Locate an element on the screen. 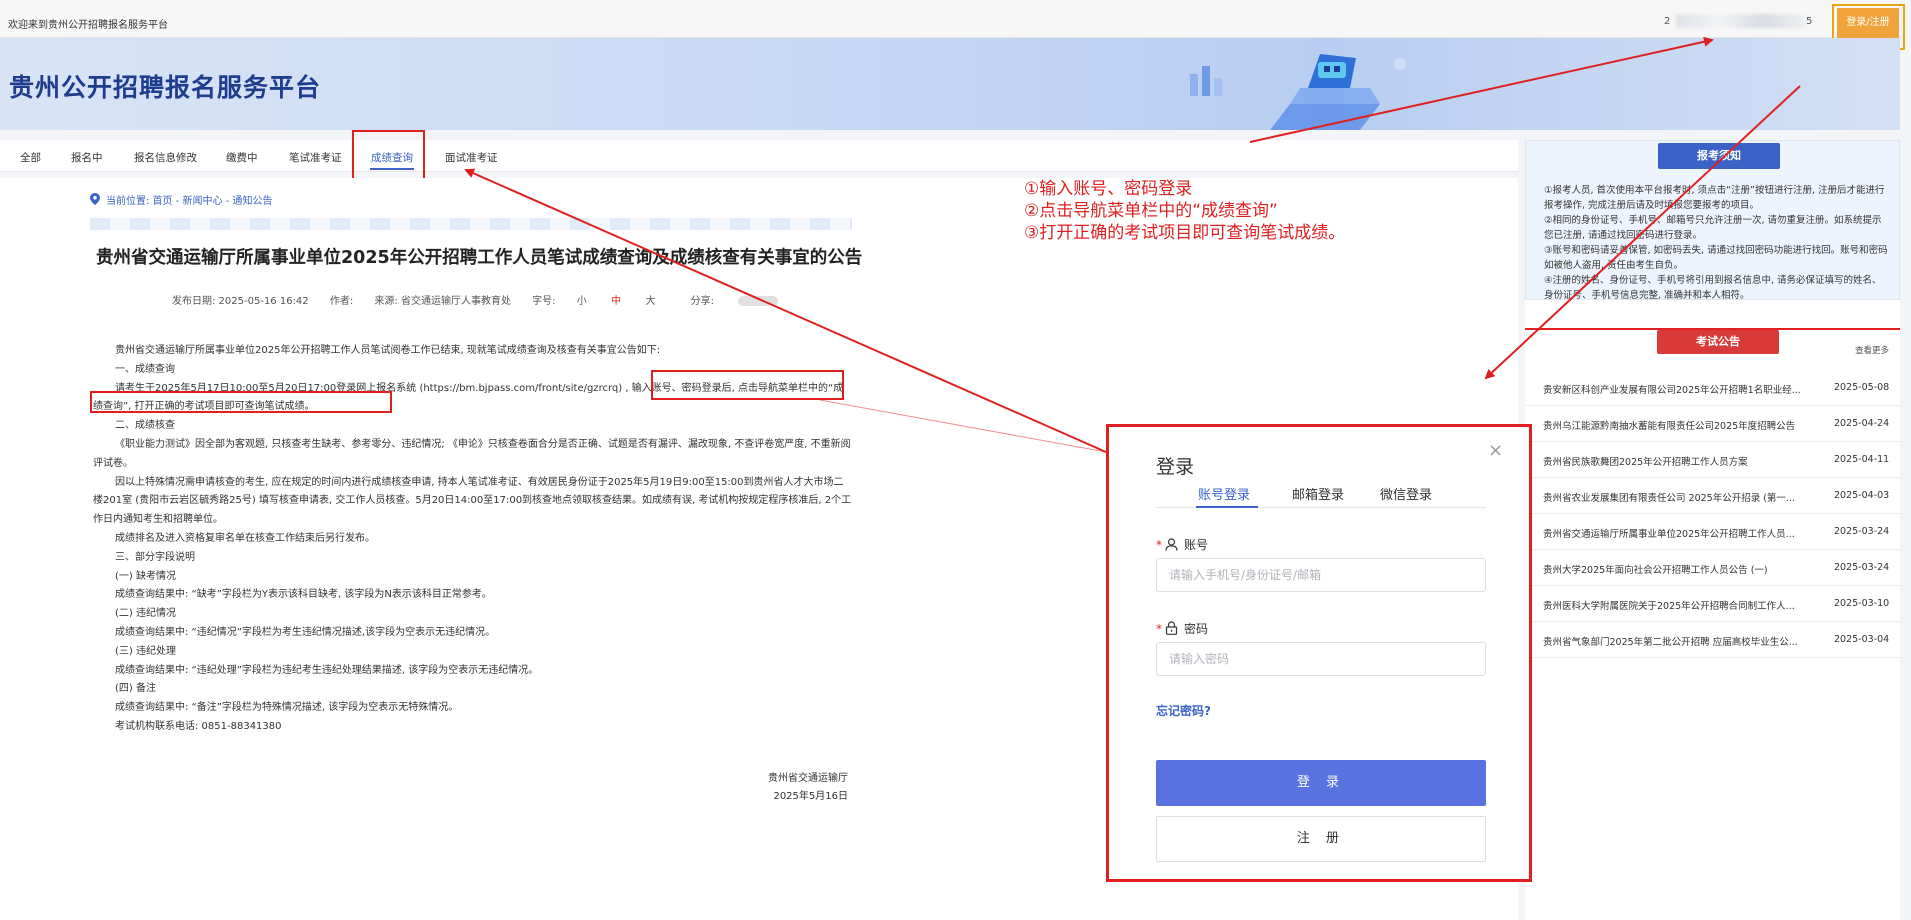 The width and height of the screenshot is (1911, 920). signature-org: 贵州省交通运输厅 is located at coordinates (808, 778).